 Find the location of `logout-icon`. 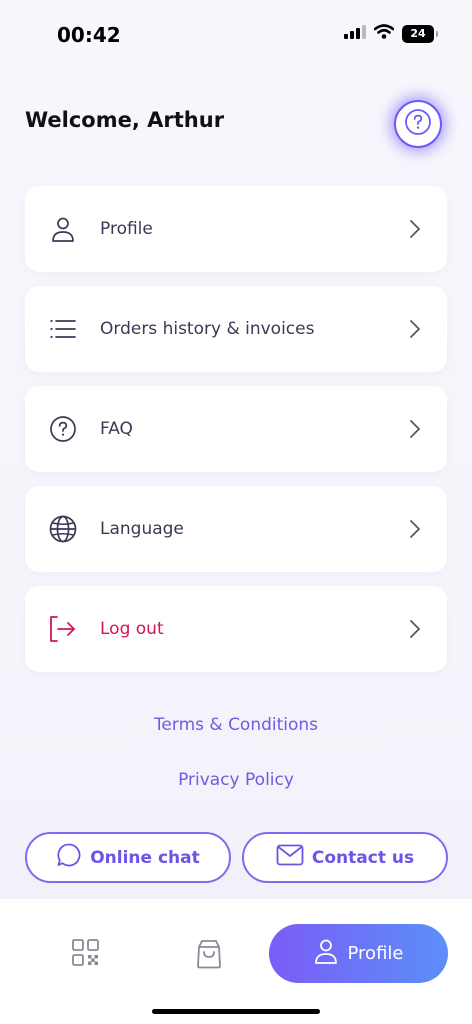

logout-icon is located at coordinates (63, 629).